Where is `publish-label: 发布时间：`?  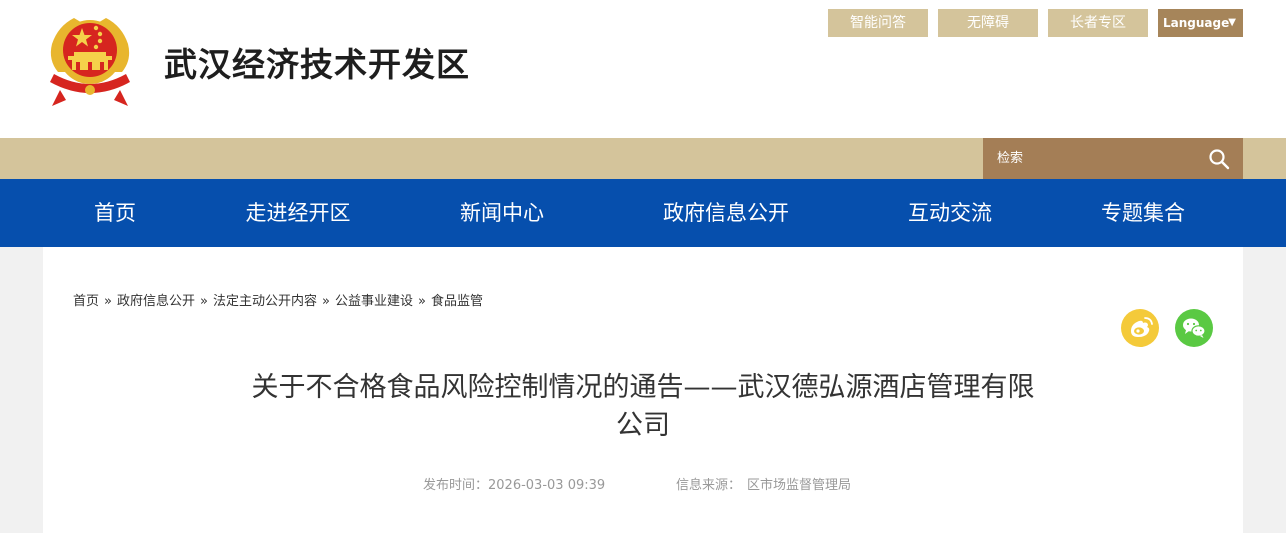 publish-label: 发布时间： is located at coordinates (456, 485).